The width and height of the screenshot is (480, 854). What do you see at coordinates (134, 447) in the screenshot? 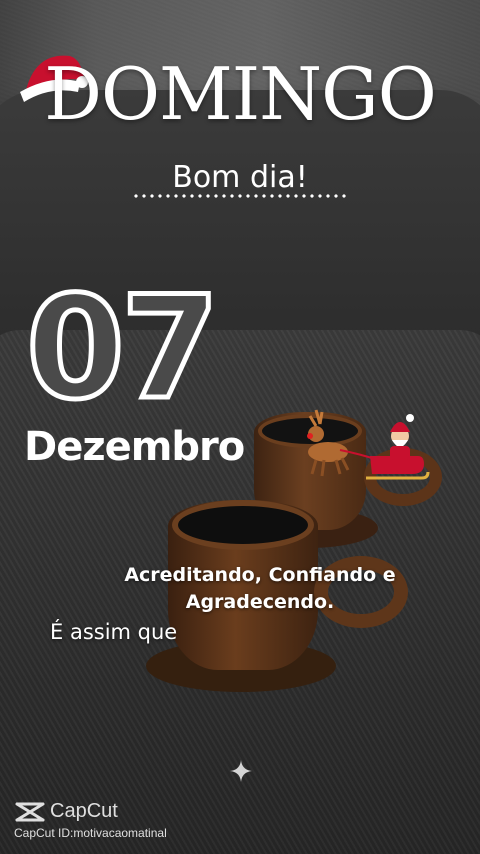
I see `date-month: Dezembro` at bounding box center [134, 447].